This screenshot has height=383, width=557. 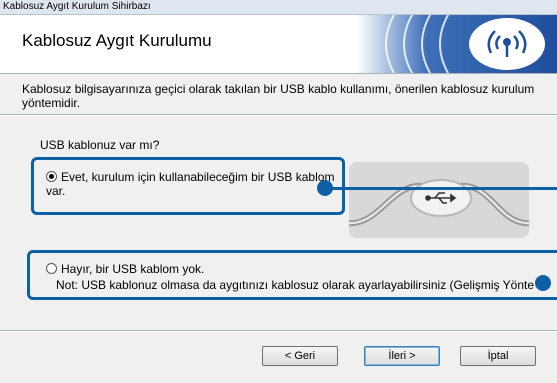 What do you see at coordinates (278, 115) in the screenshot?
I see `content-divider` at bounding box center [278, 115].